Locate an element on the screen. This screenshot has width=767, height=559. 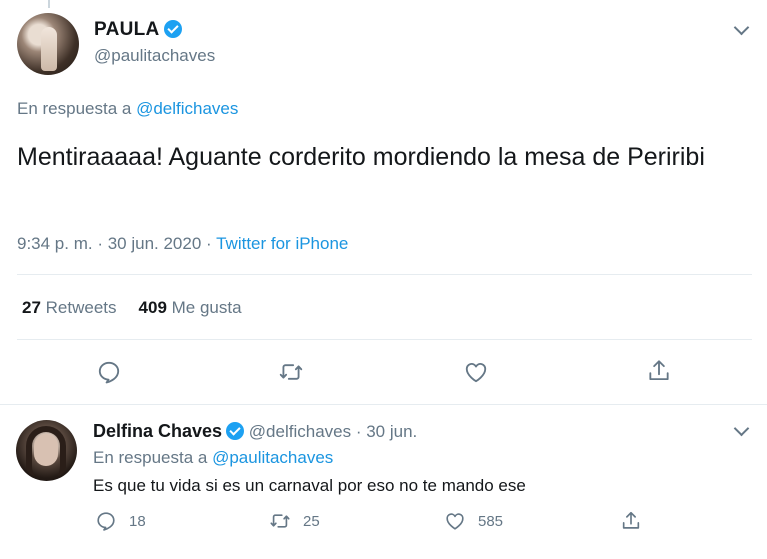
reply-header: Delfina Chaves @delfichaves · 30 jun. is located at coordinates (255, 431).